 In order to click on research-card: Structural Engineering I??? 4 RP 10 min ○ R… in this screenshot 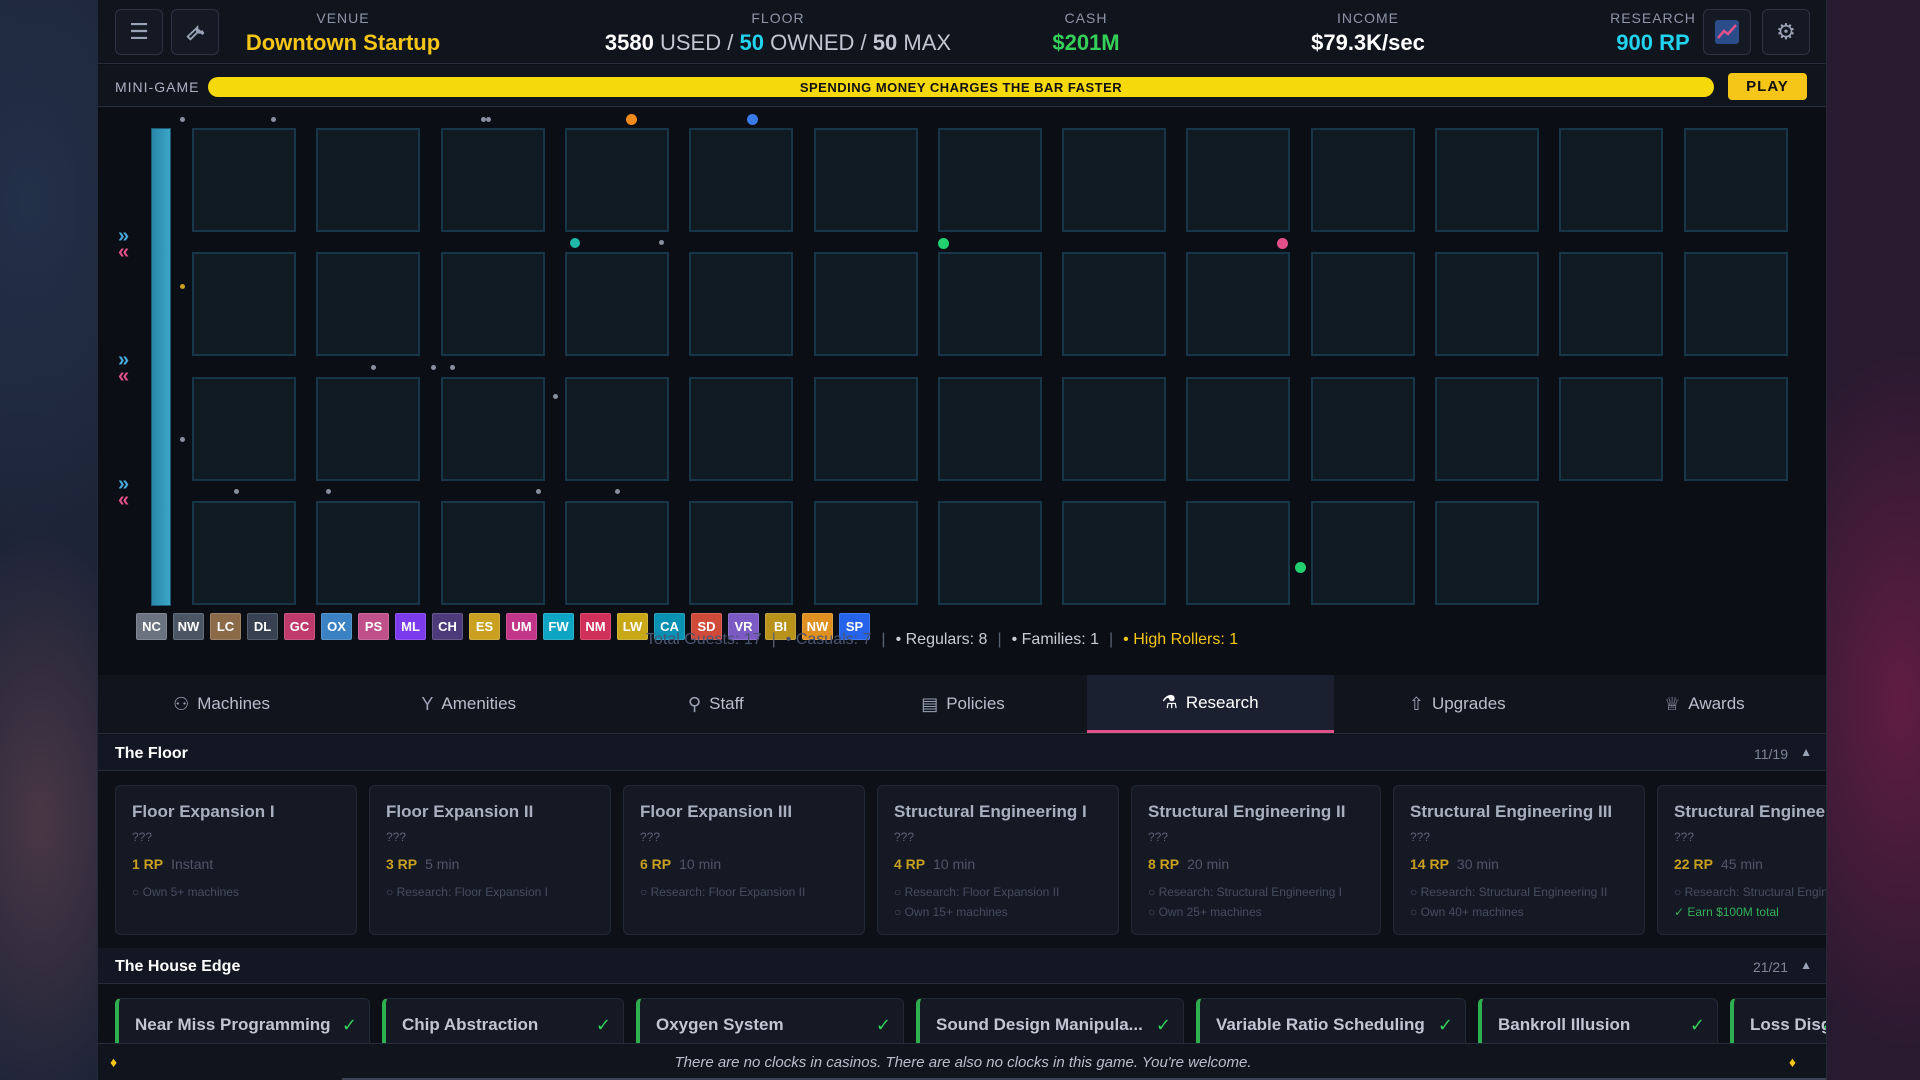, I will do `click(998, 860)`.